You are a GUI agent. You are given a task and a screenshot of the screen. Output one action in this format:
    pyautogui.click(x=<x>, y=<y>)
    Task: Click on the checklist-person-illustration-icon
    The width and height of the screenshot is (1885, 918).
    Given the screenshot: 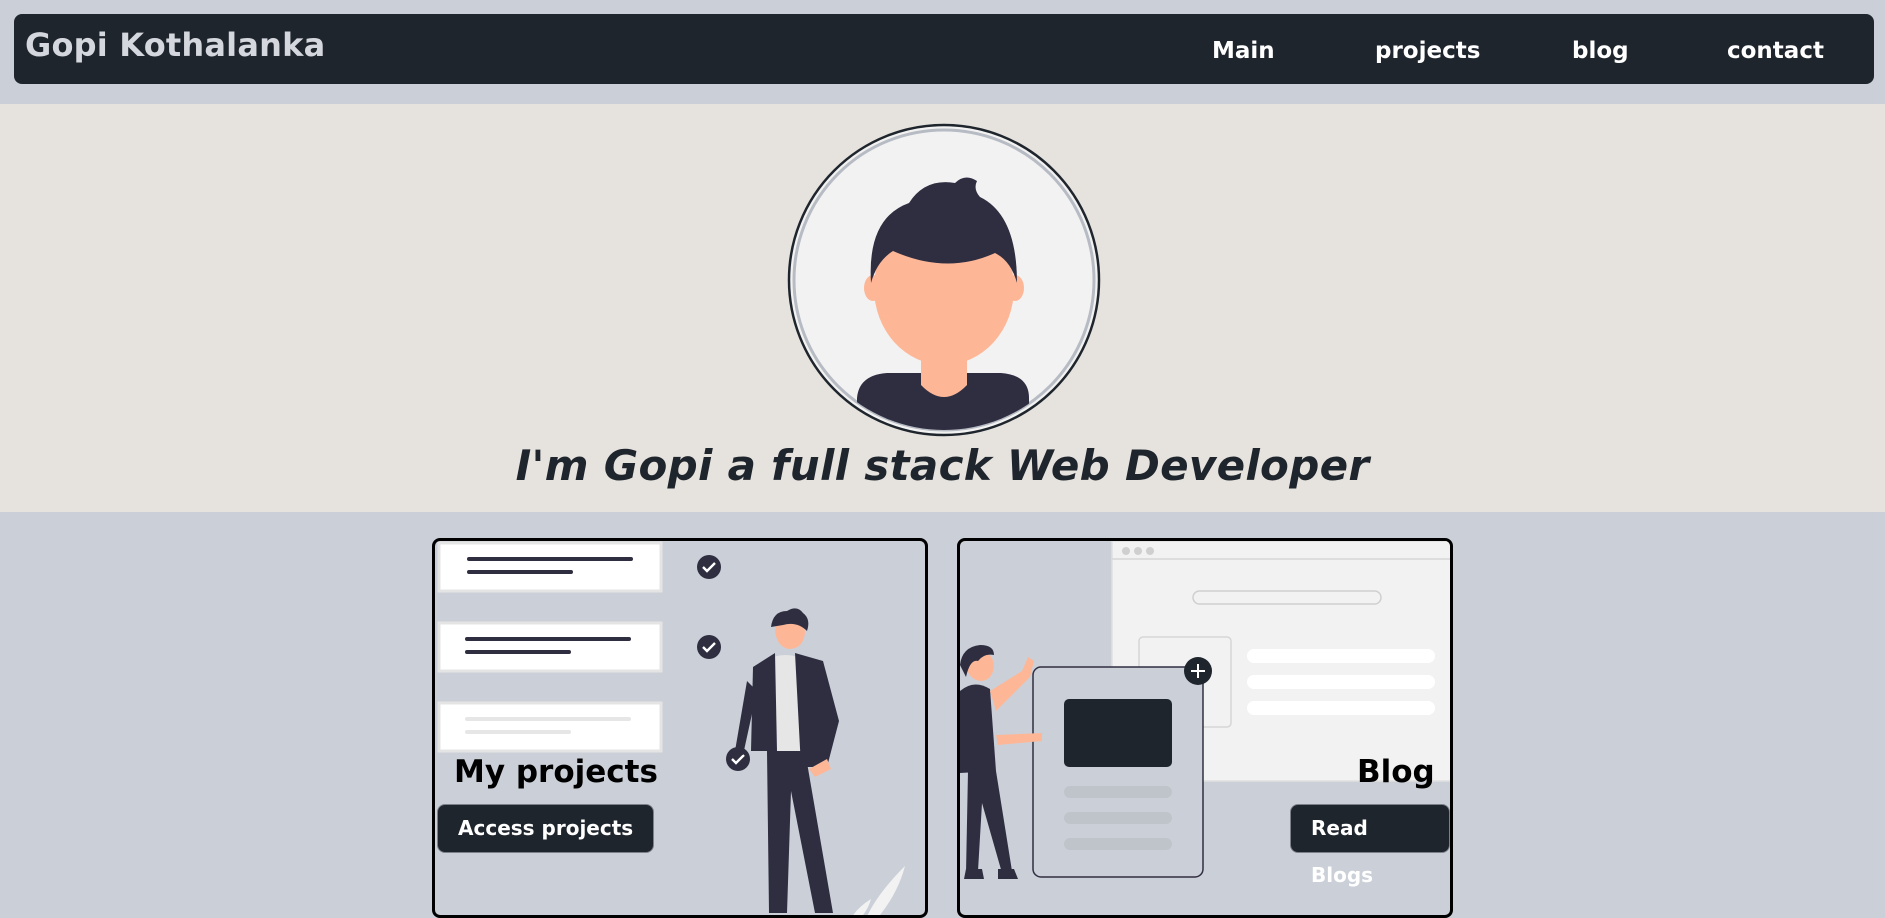 What is the action you would take?
    pyautogui.click(x=671, y=728)
    